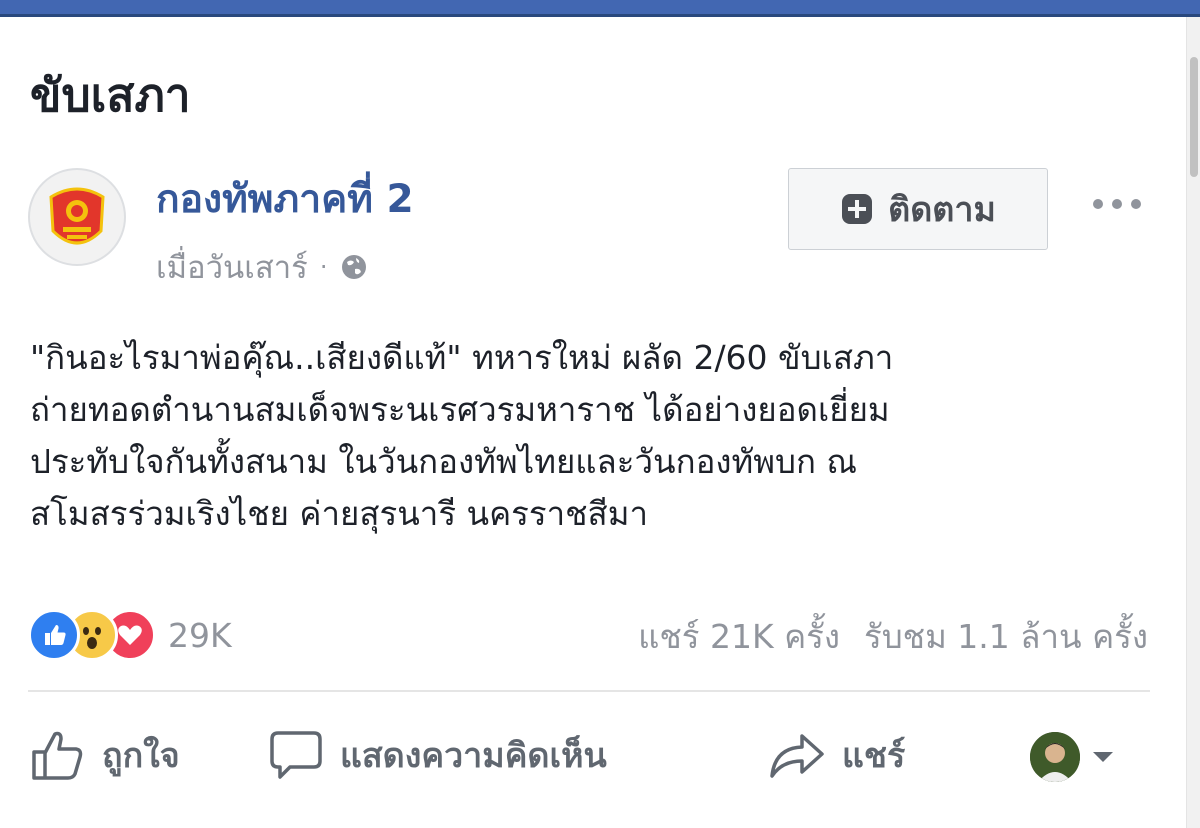 The image size is (1200, 828). What do you see at coordinates (473, 756) in the screenshot?
I see `comment-label: แสดงความคิดเห็น` at bounding box center [473, 756].